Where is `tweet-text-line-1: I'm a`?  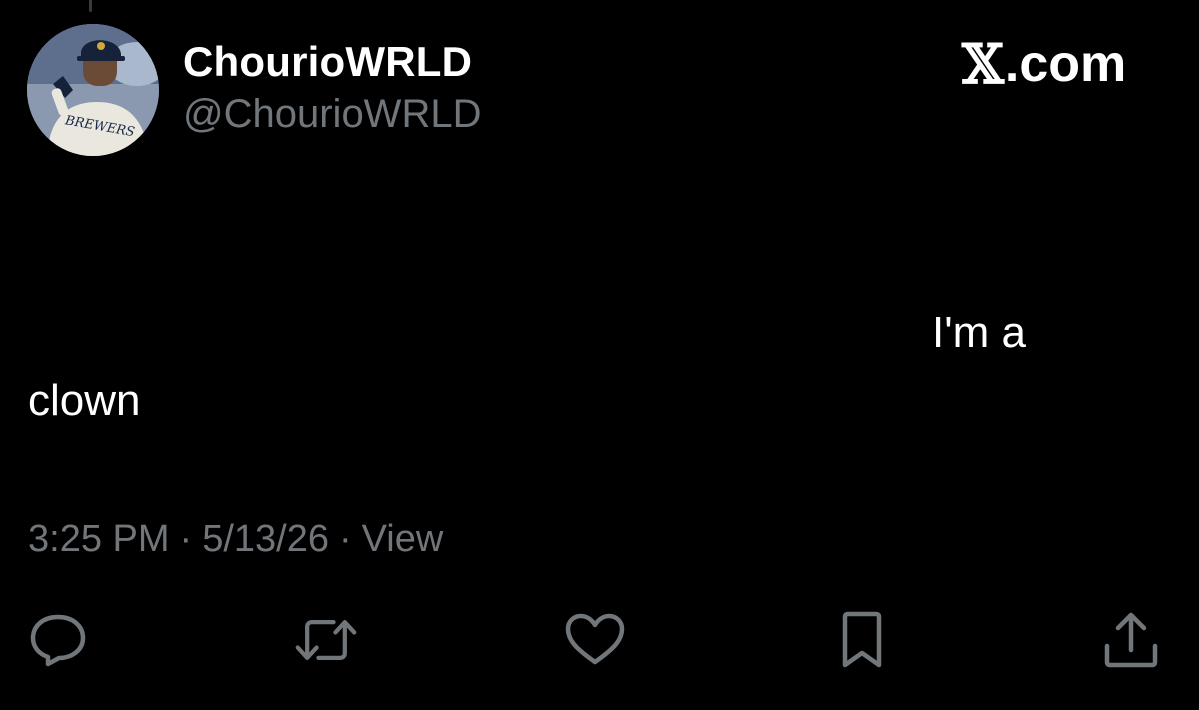
tweet-text-line-1: I'm a is located at coordinates (979, 332).